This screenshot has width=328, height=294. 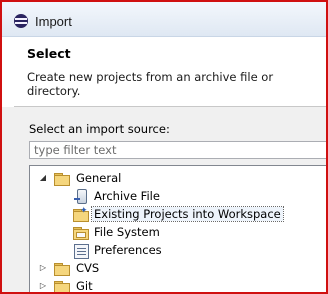 What do you see at coordinates (178, 285) in the screenshot?
I see `tree-item-git: ▷ Git` at bounding box center [178, 285].